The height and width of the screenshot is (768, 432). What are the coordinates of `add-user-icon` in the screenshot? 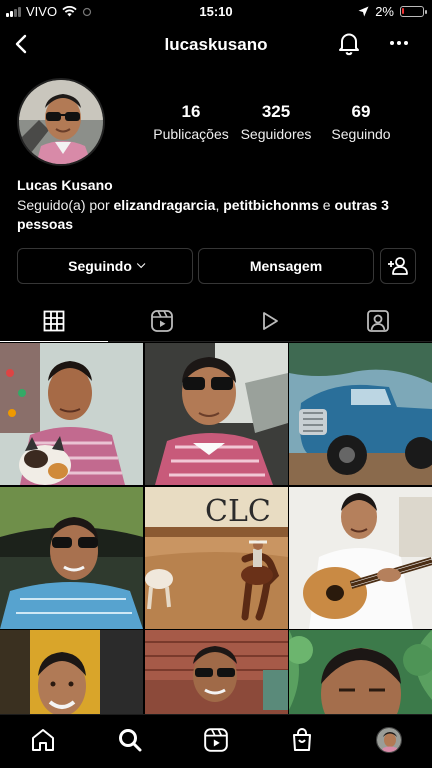 It's located at (398, 266).